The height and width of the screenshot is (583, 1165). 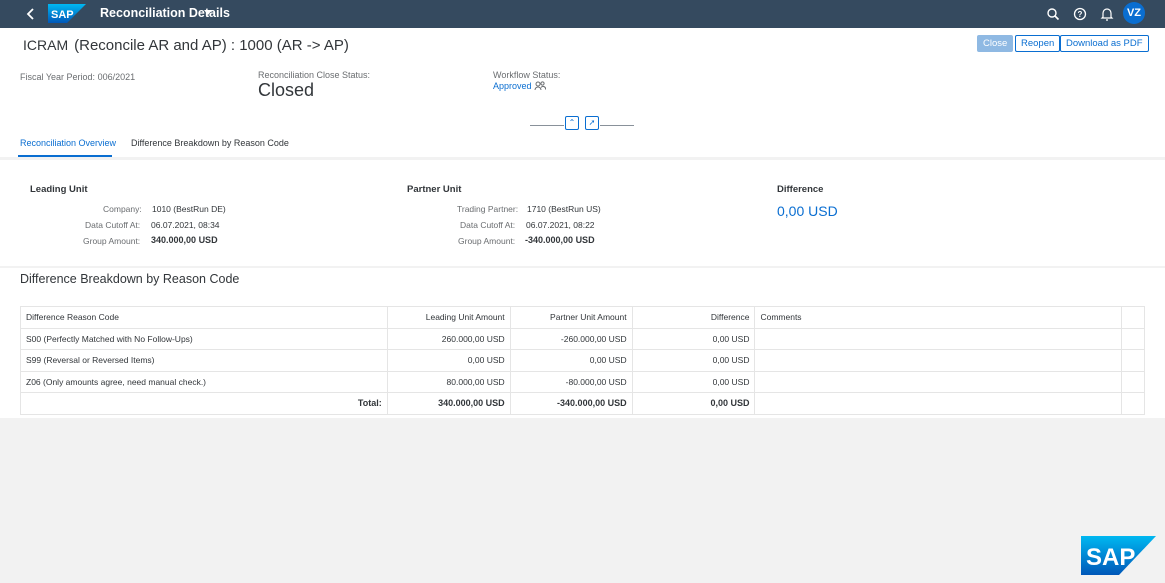 I want to click on cell-partner-amount: -80.000,00 USD, so click(x=571, y=382).